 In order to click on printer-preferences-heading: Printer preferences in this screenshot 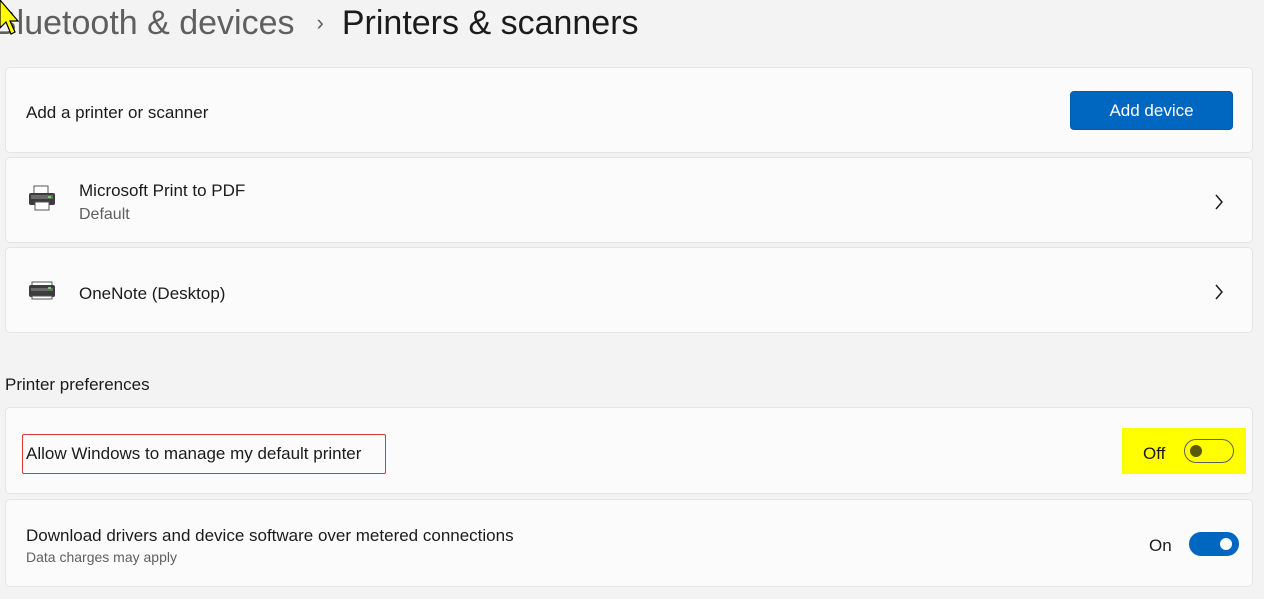, I will do `click(77, 384)`.